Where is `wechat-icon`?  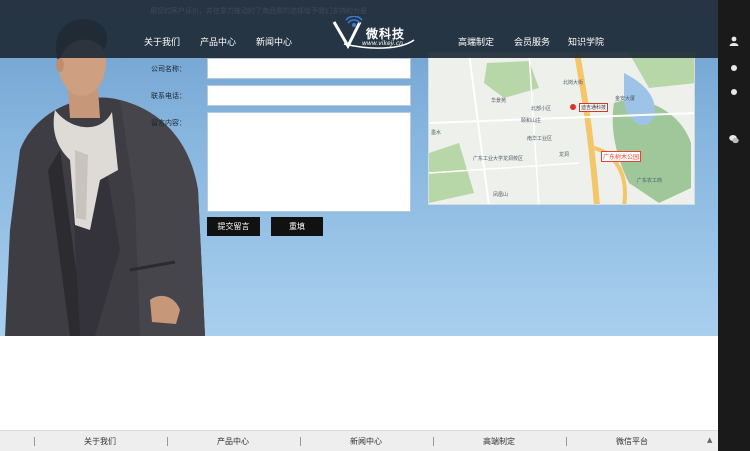 wechat-icon is located at coordinates (734, 139).